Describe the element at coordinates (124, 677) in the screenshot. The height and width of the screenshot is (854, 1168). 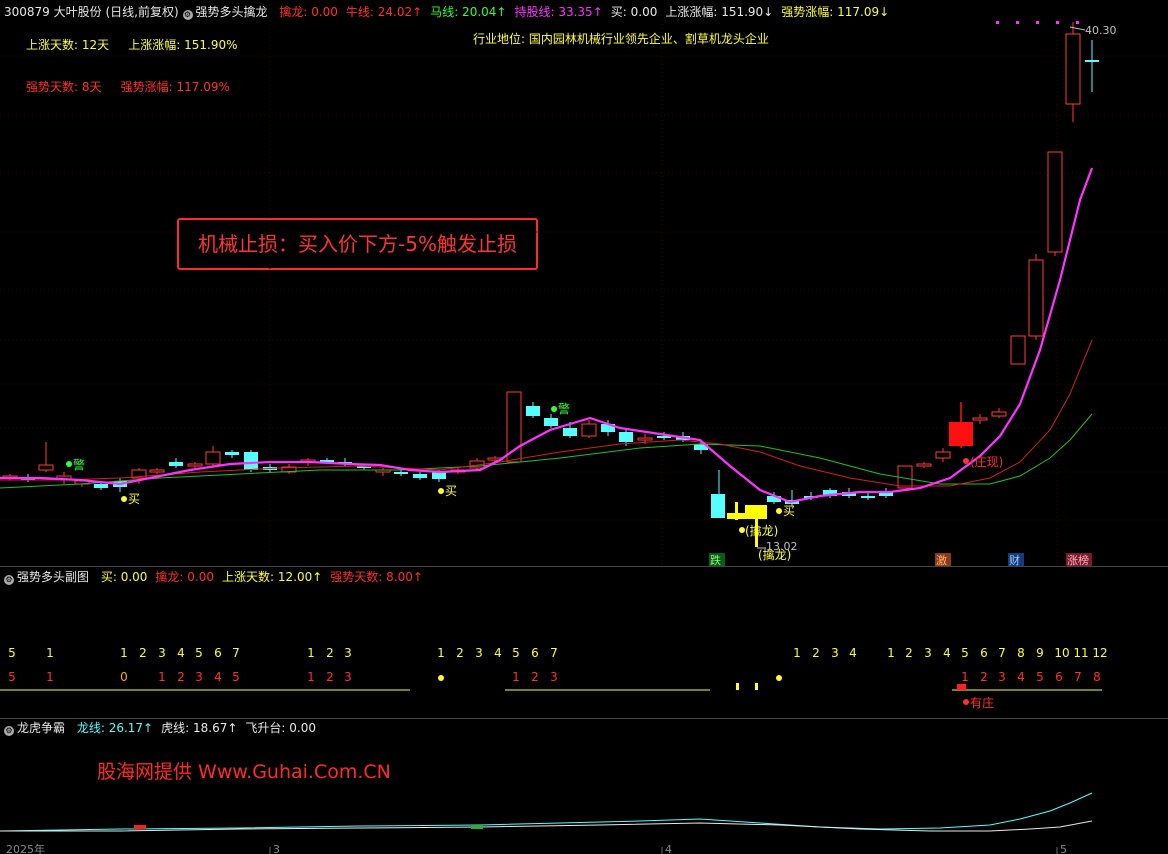
I see `strong-day-count: 0` at that location.